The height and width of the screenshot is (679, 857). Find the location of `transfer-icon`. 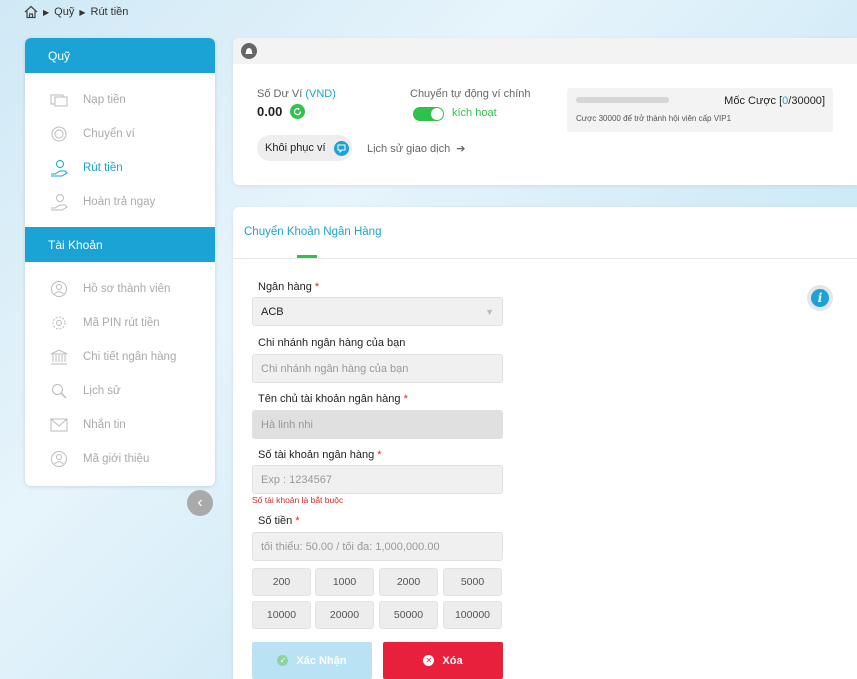

transfer-icon is located at coordinates (59, 134).